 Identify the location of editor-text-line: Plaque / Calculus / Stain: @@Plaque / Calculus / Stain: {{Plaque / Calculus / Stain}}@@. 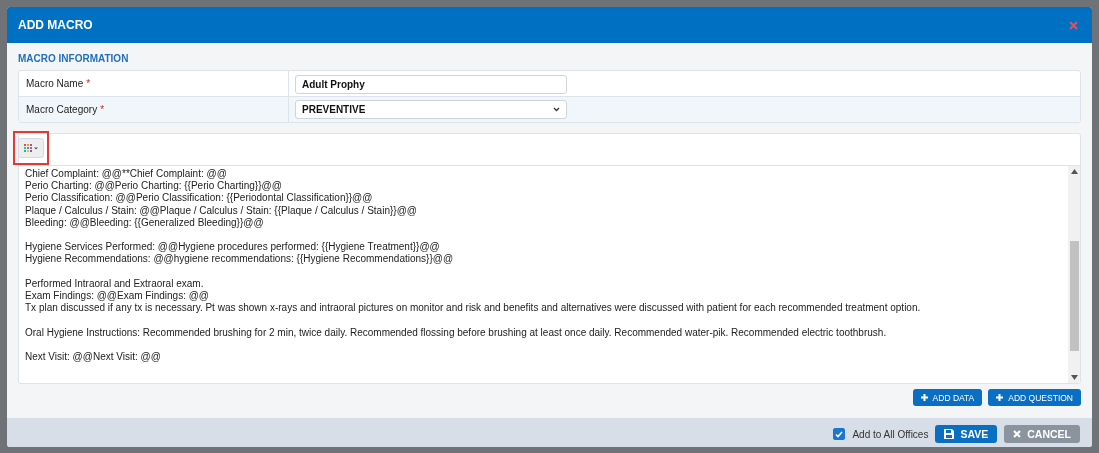
(221, 210).